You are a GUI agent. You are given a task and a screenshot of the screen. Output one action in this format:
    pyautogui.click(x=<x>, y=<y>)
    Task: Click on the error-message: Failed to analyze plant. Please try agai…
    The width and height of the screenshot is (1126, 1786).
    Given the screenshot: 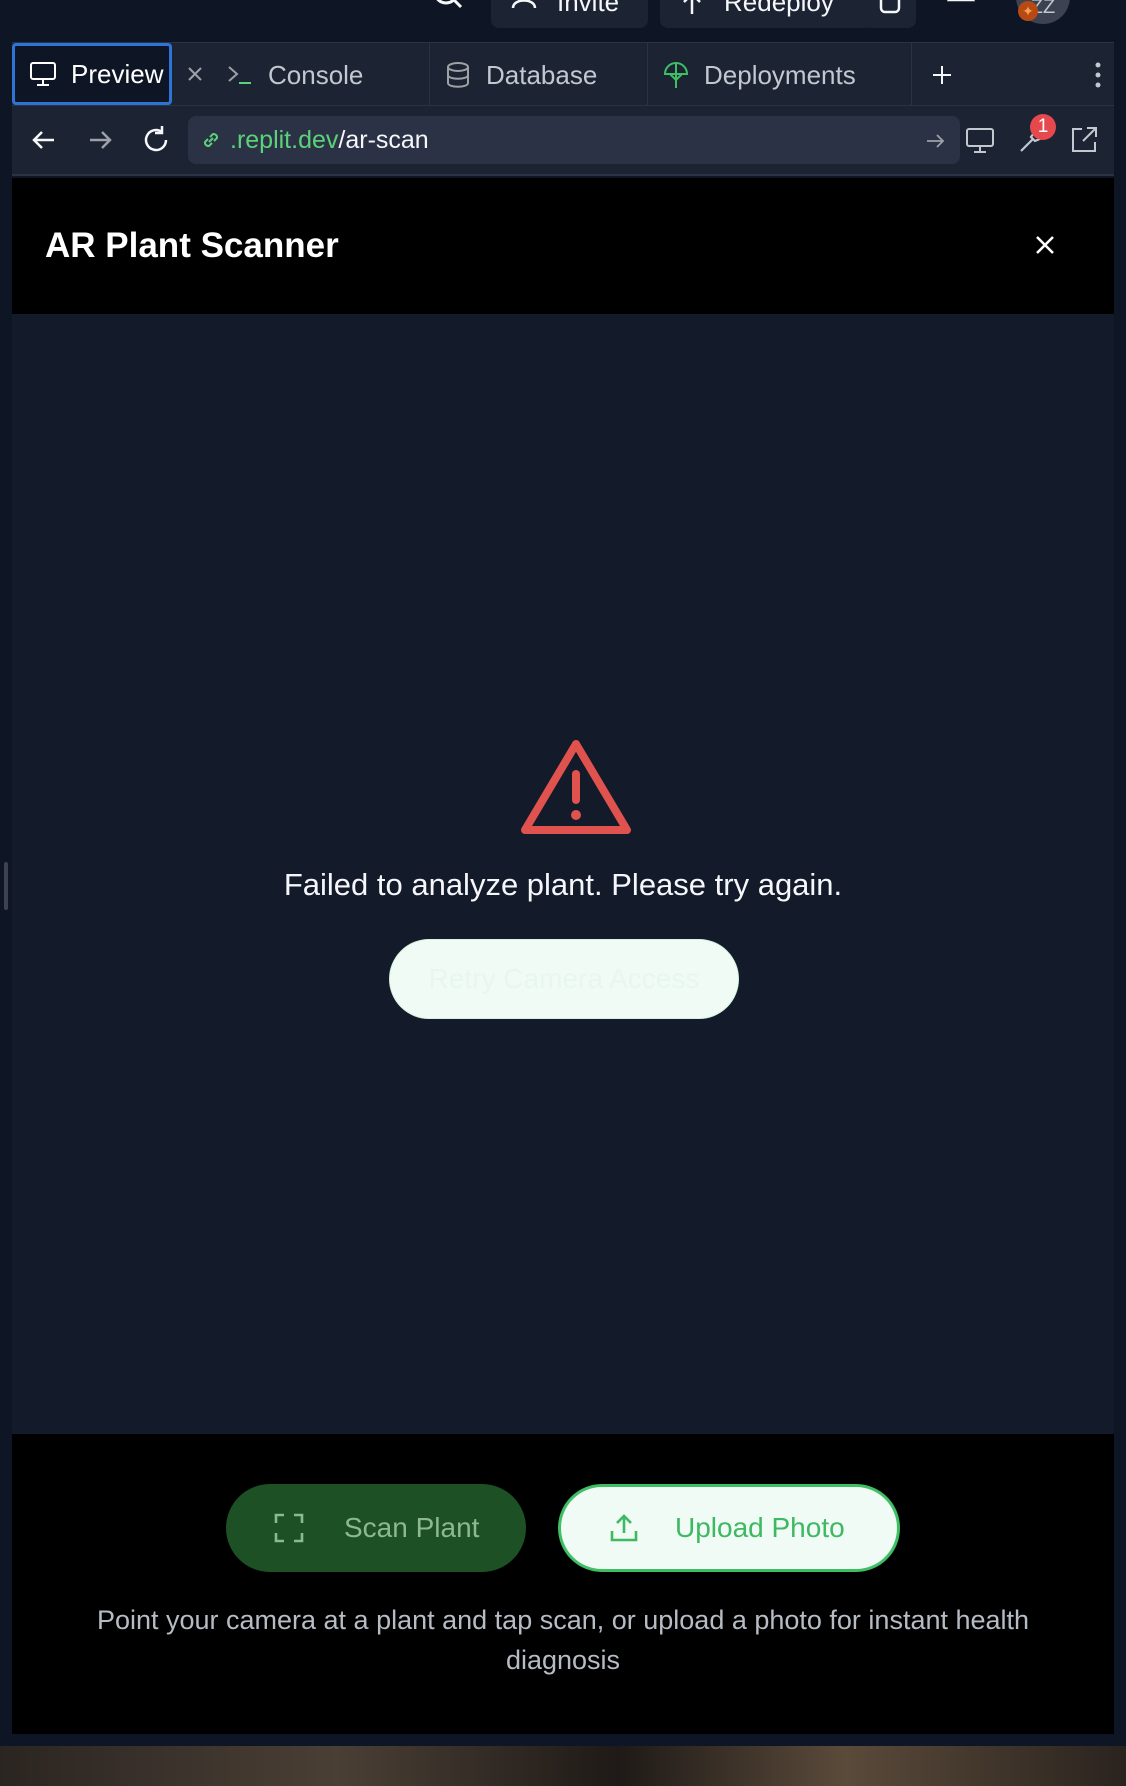 What is the action you would take?
    pyautogui.click(x=563, y=884)
    